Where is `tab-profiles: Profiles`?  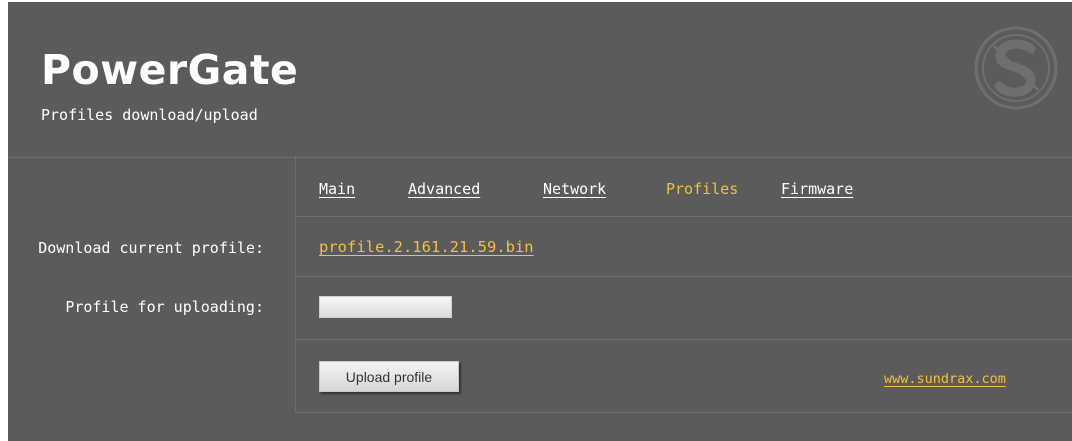 tab-profiles: Profiles is located at coordinates (702, 189).